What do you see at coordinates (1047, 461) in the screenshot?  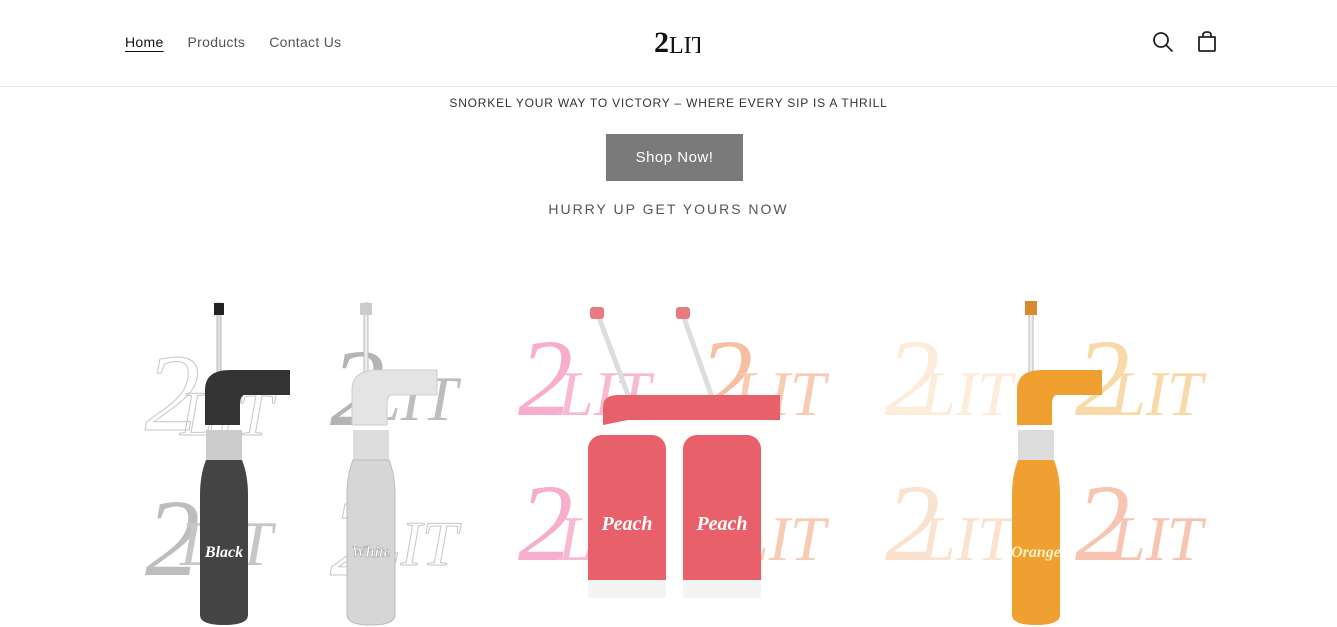 I see `product-image-orange: 2 LIT 2 LIT 2 LIT 2 LIT Orange` at bounding box center [1047, 461].